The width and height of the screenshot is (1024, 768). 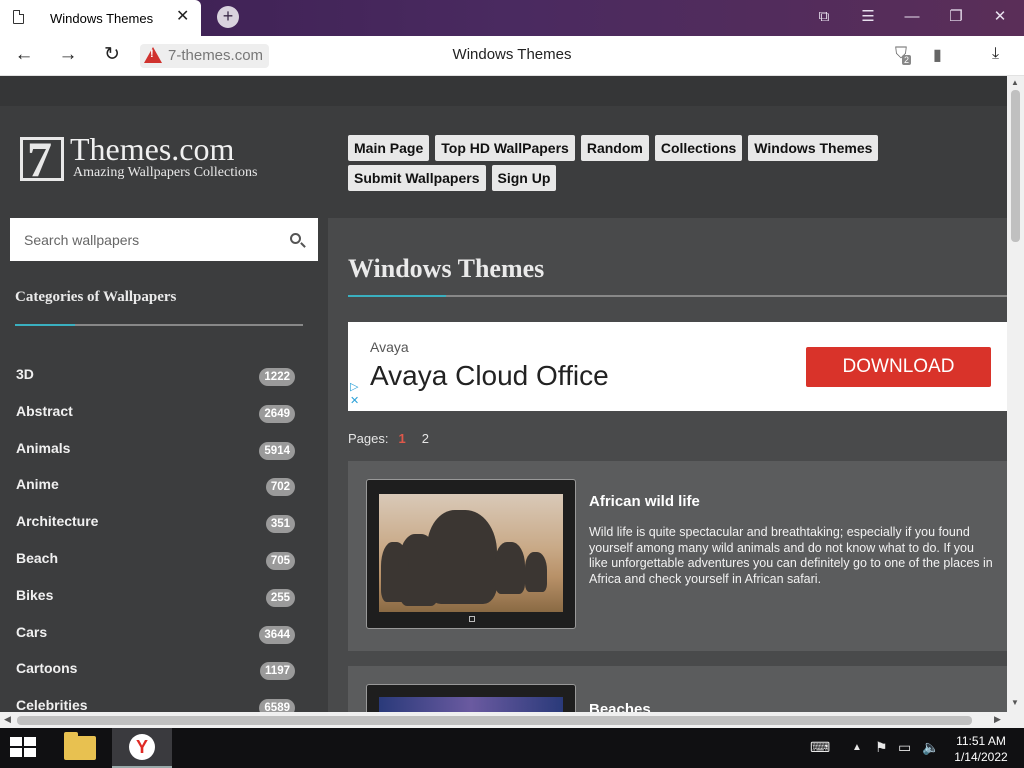 I want to click on bookmarks-icon: ⧉, so click(x=824, y=17).